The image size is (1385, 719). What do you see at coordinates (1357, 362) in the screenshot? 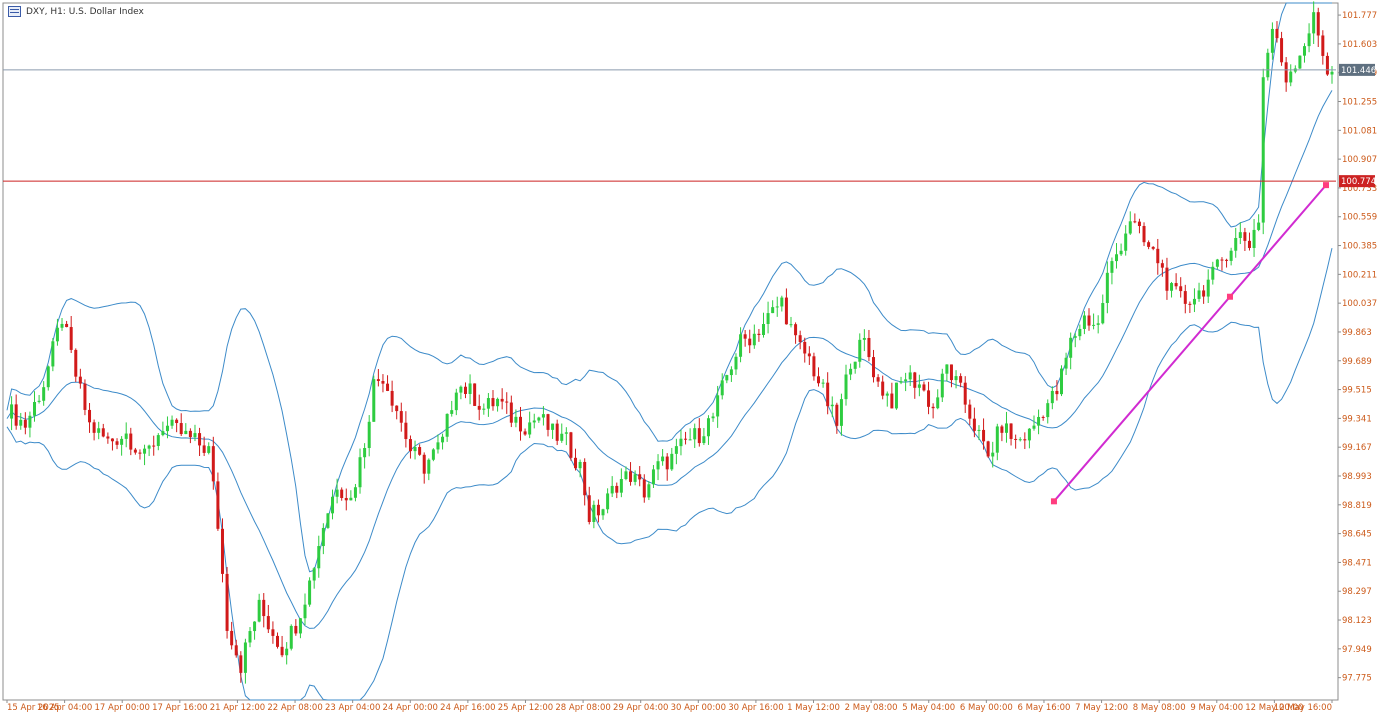
I see `price-tick-label: 99.689` at bounding box center [1357, 362].